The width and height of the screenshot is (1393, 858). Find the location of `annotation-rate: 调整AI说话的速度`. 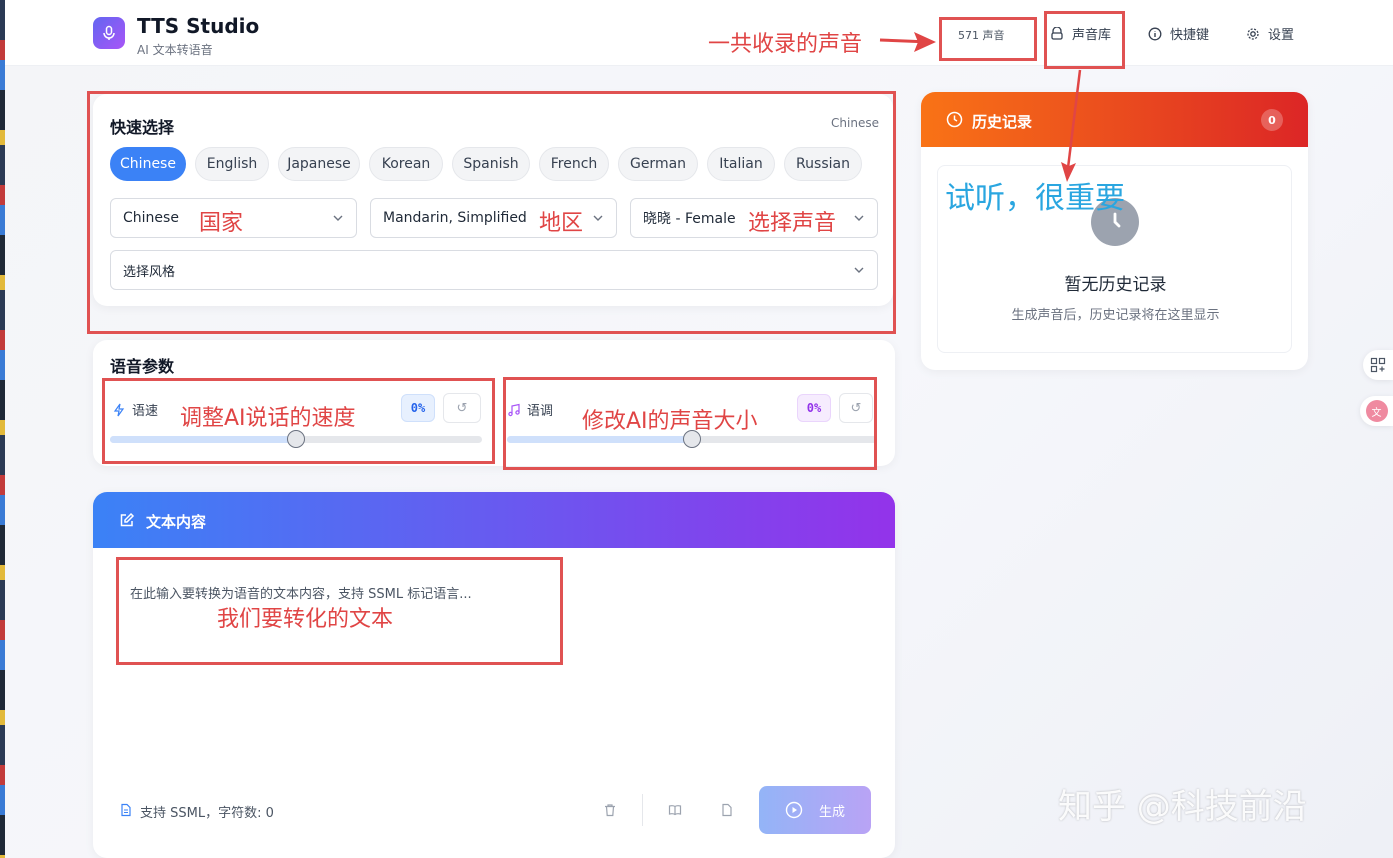

annotation-rate: 调整AI说话的速度 is located at coordinates (268, 418).